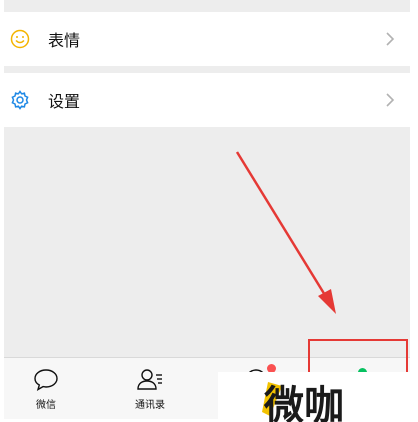 The image size is (418, 422). What do you see at coordinates (64, 41) in the screenshot?
I see `menu-item-label: 表情` at bounding box center [64, 41].